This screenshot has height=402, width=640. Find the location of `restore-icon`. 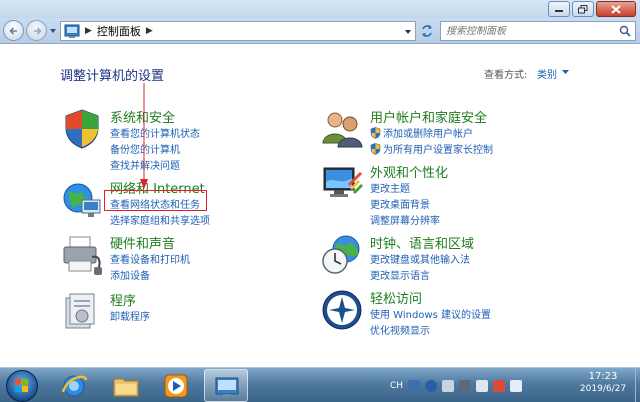

restore-icon is located at coordinates (583, 8).